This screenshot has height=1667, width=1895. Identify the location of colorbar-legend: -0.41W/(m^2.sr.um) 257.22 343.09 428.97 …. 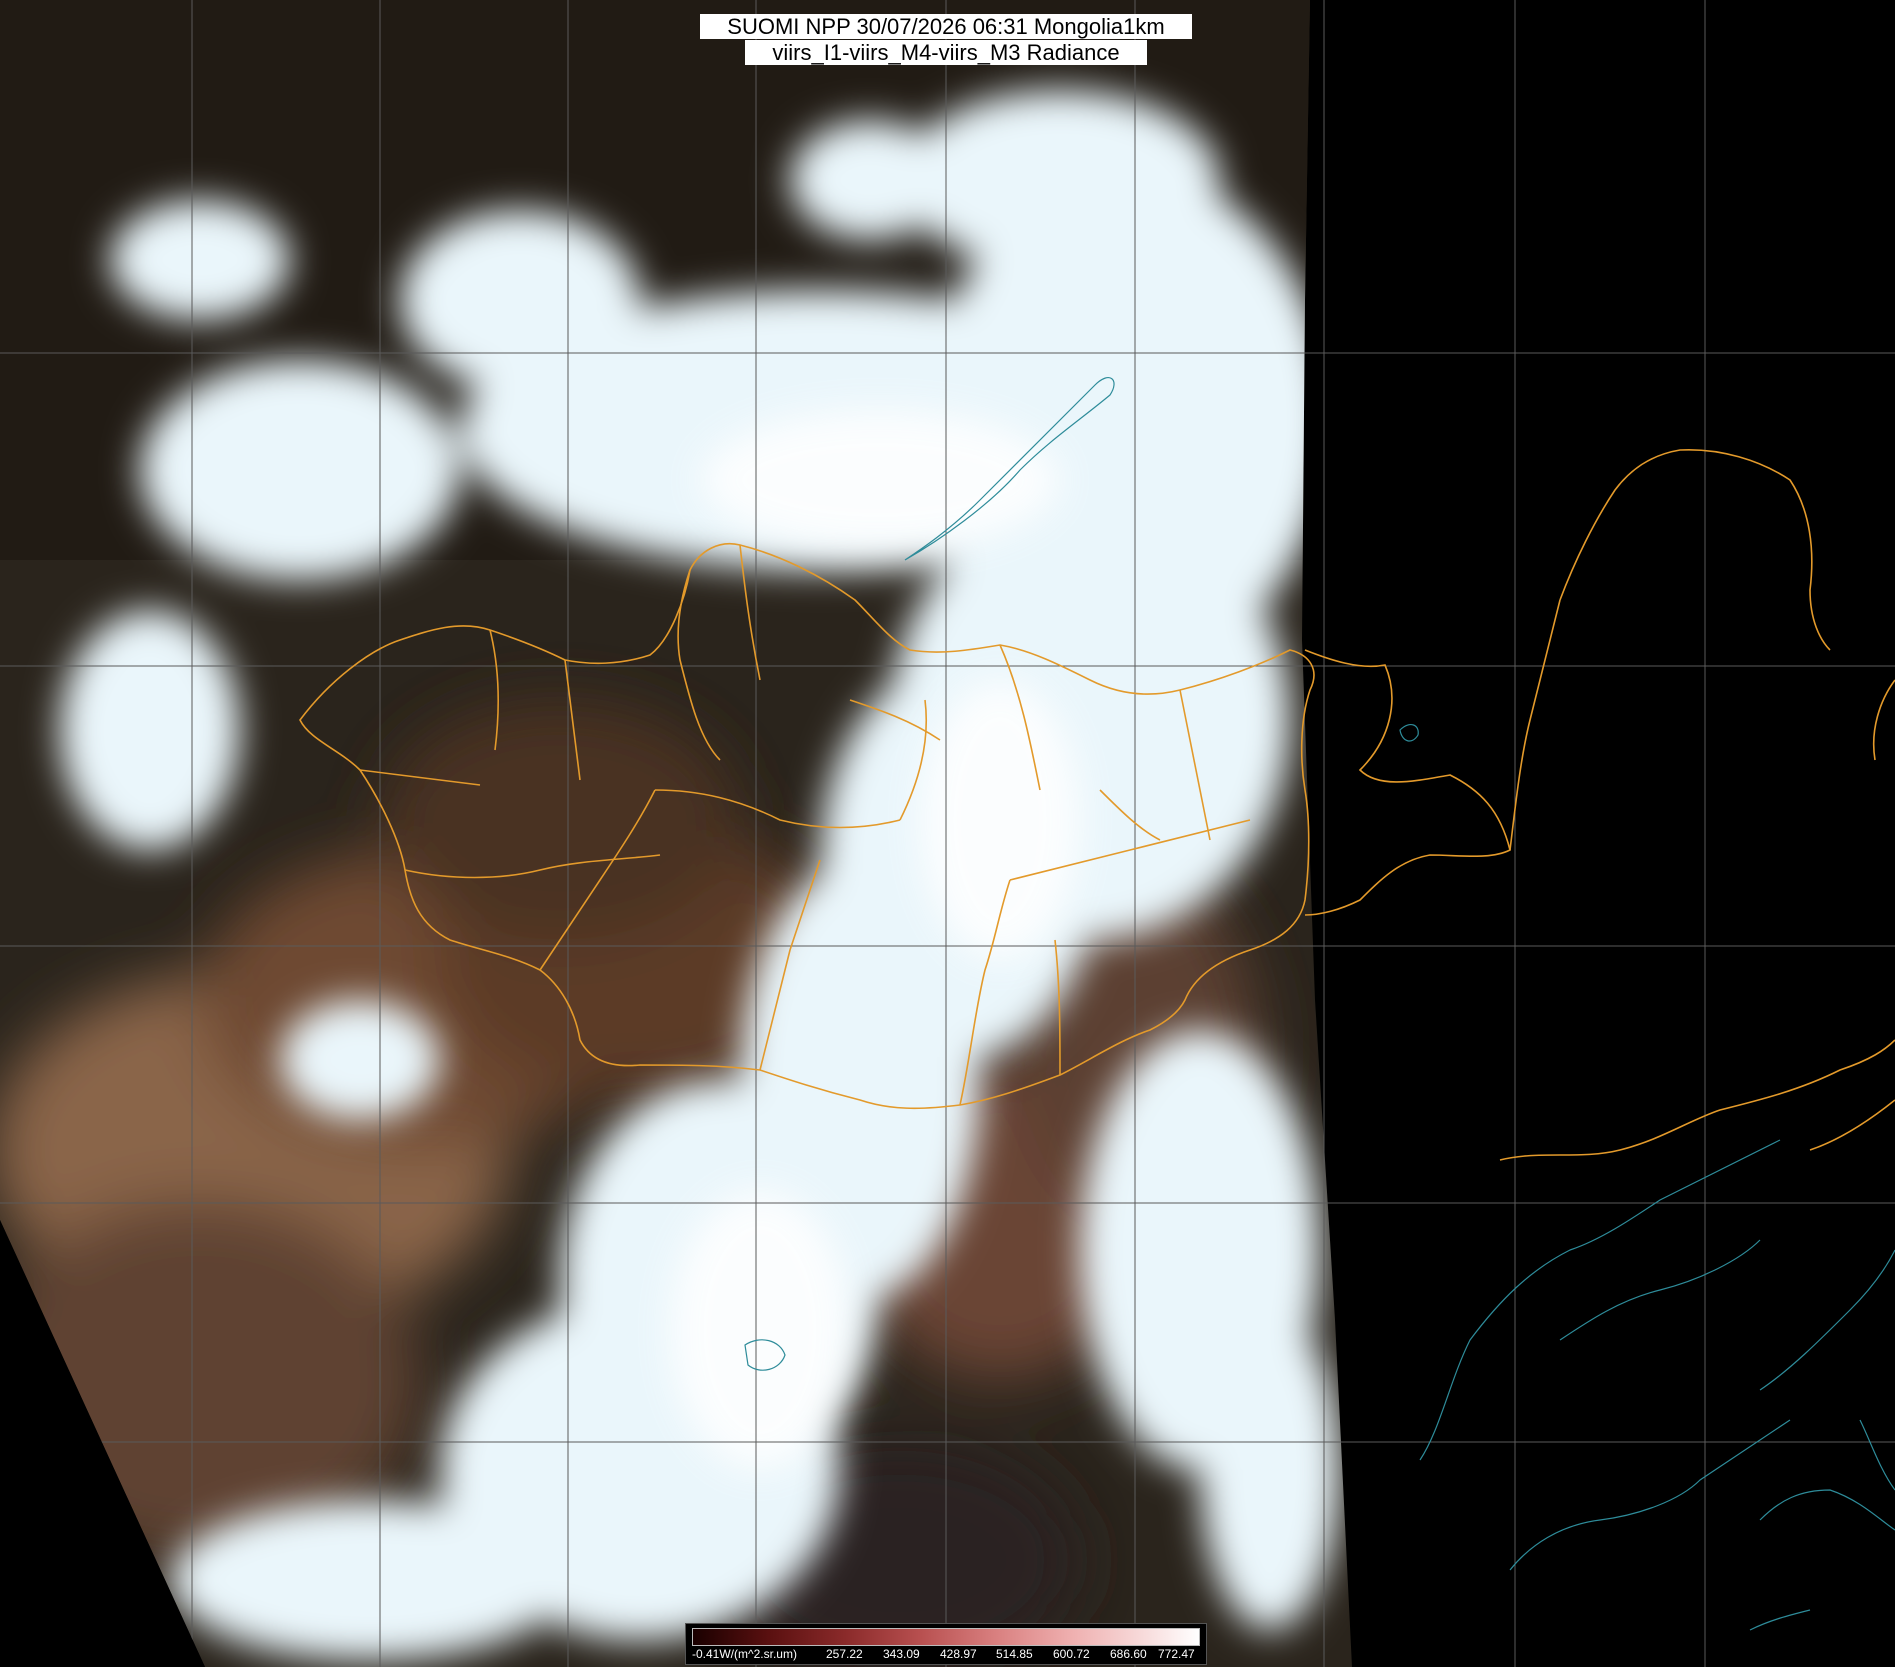
(946, 1644).